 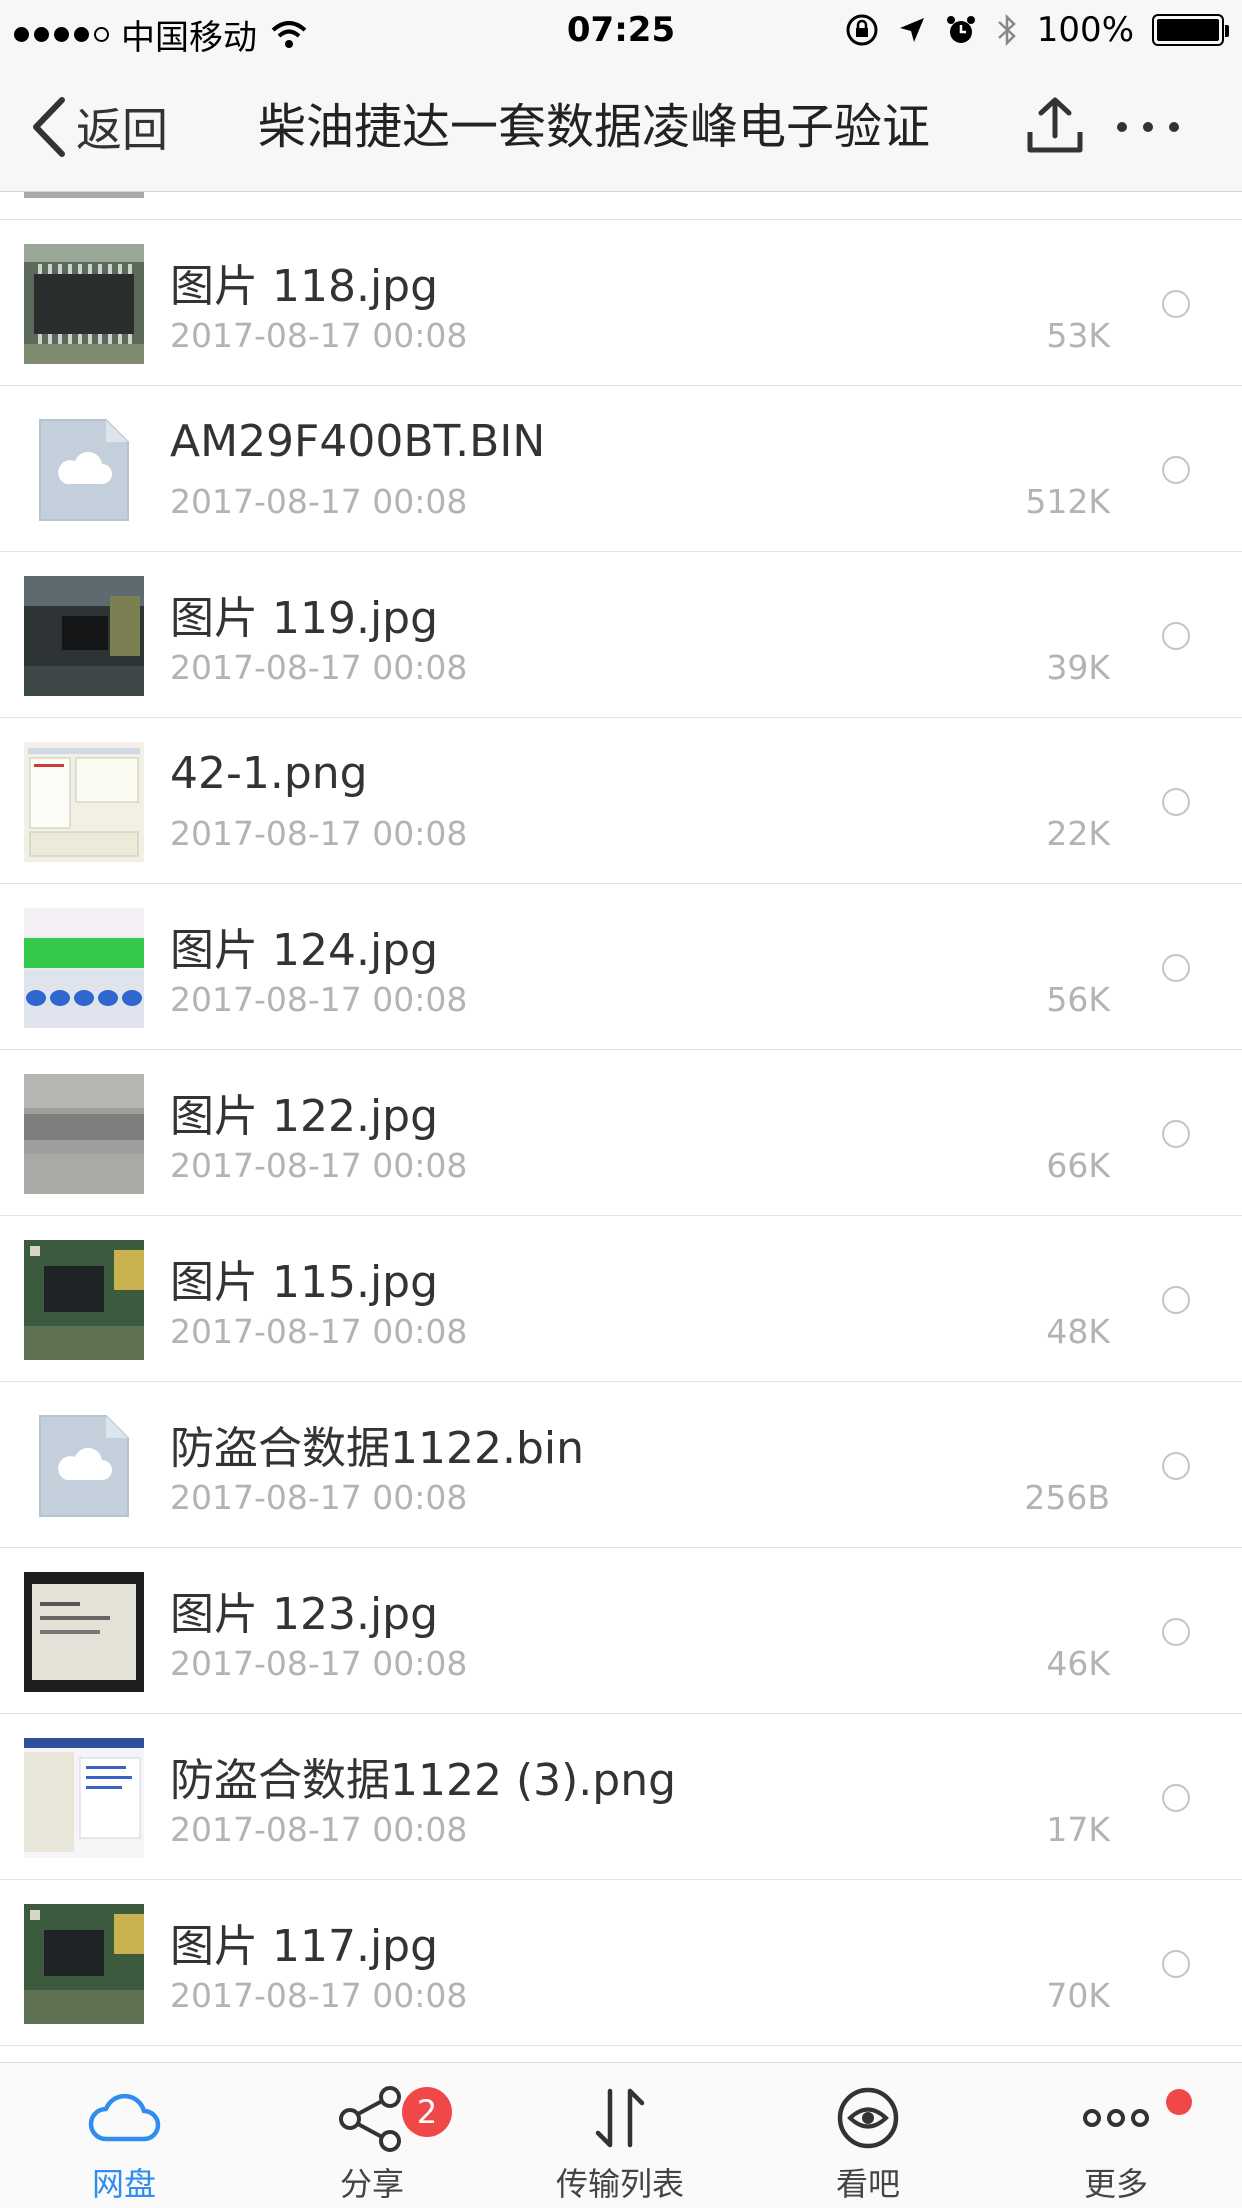 I want to click on navigation-bar: 返回 柴油捷达一套数据凌峰电子验证, so click(x=621, y=127).